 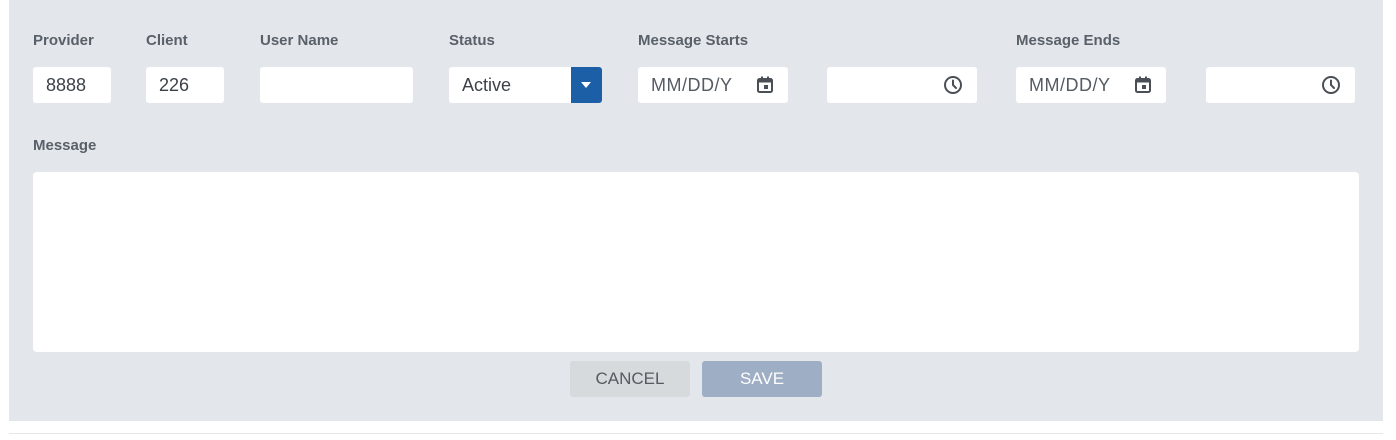 What do you see at coordinates (693, 40) in the screenshot?
I see `message-starts-label: Message Starts` at bounding box center [693, 40].